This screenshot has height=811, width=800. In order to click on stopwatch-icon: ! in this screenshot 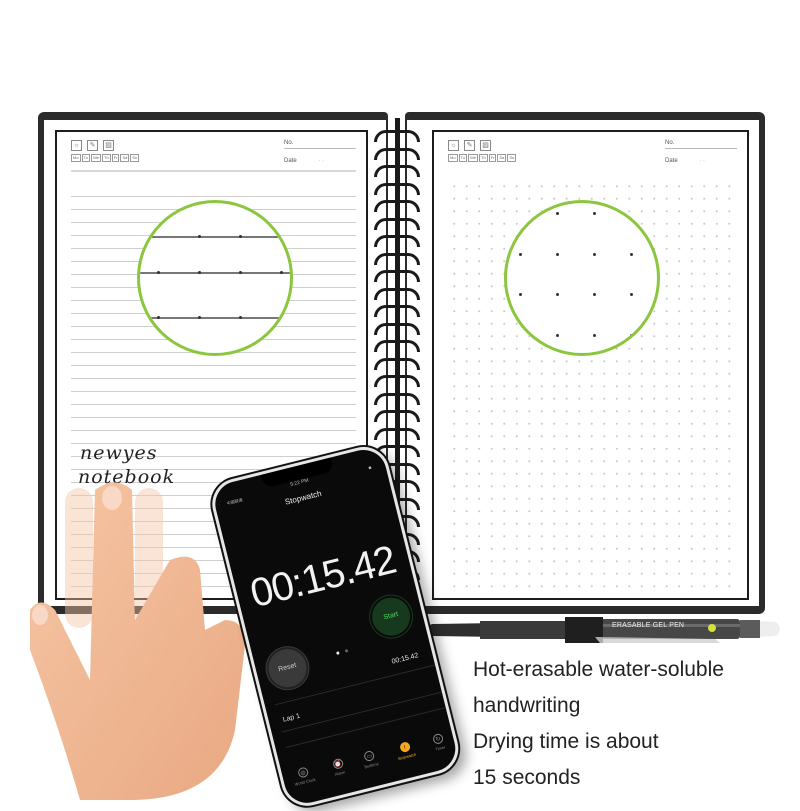, I will do `click(404, 747)`.